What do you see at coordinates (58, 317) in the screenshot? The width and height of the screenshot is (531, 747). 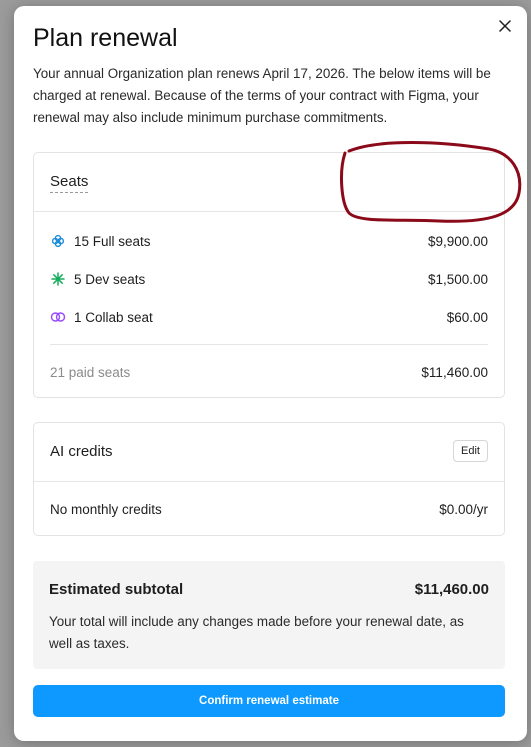 I see `collab-seat-icon` at bounding box center [58, 317].